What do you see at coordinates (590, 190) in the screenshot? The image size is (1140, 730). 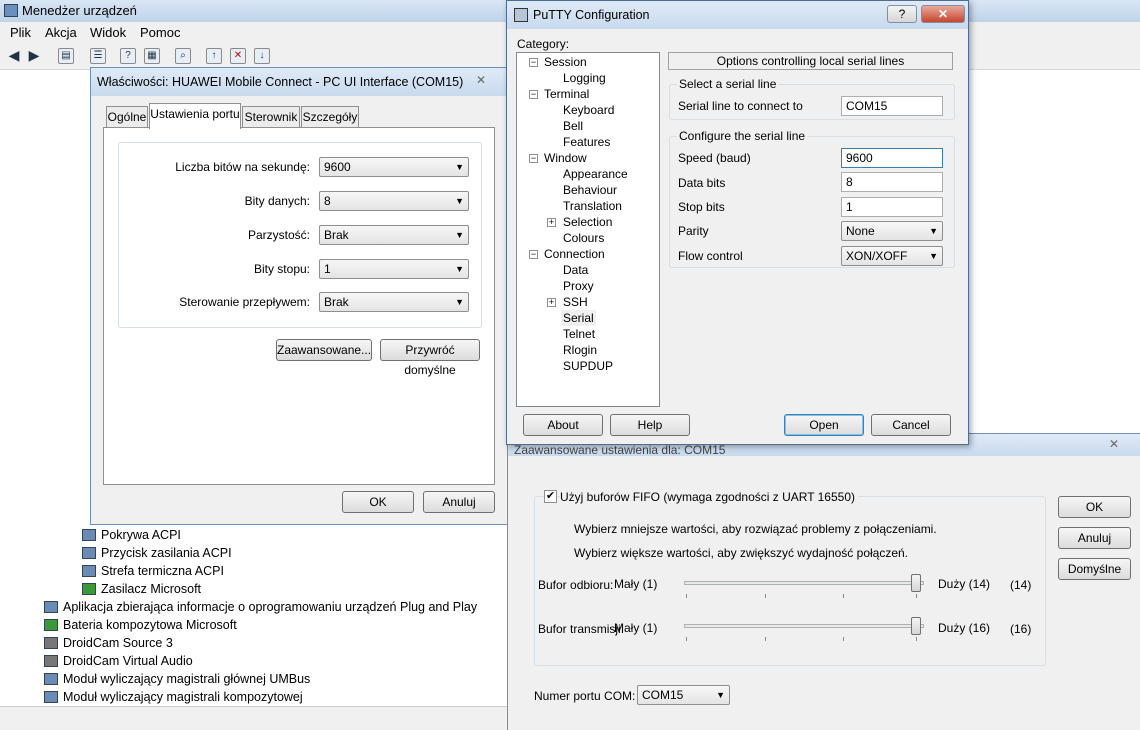 I see `tree-behaviour: Behaviour` at bounding box center [590, 190].